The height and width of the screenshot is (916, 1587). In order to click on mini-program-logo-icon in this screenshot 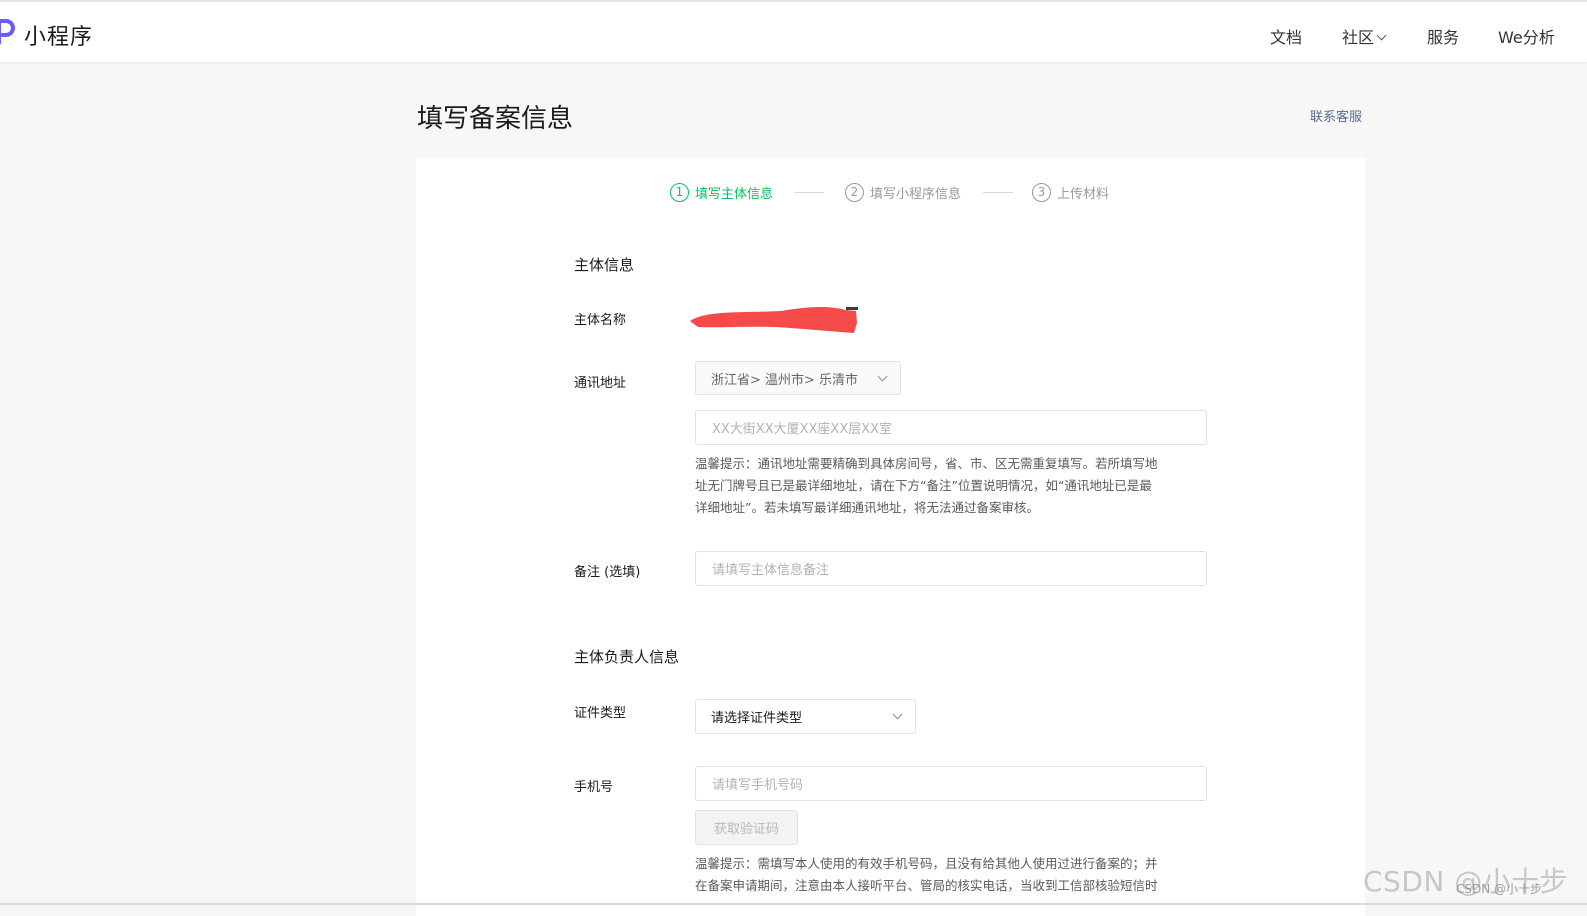, I will do `click(9, 31)`.